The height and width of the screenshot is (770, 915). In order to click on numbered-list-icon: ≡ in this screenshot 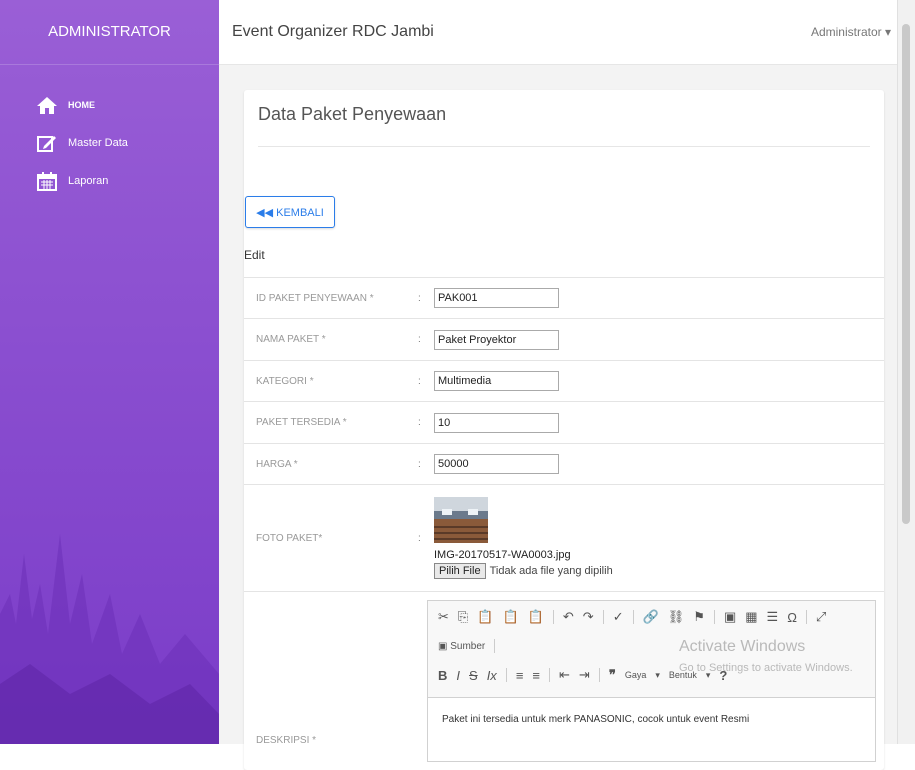, I will do `click(520, 675)`.